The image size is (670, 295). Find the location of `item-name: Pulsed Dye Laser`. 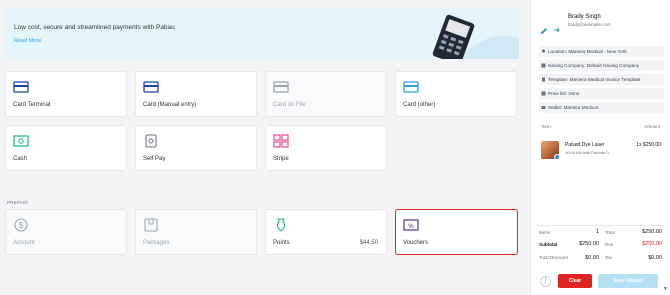

item-name: Pulsed Dye Laser is located at coordinates (584, 145).